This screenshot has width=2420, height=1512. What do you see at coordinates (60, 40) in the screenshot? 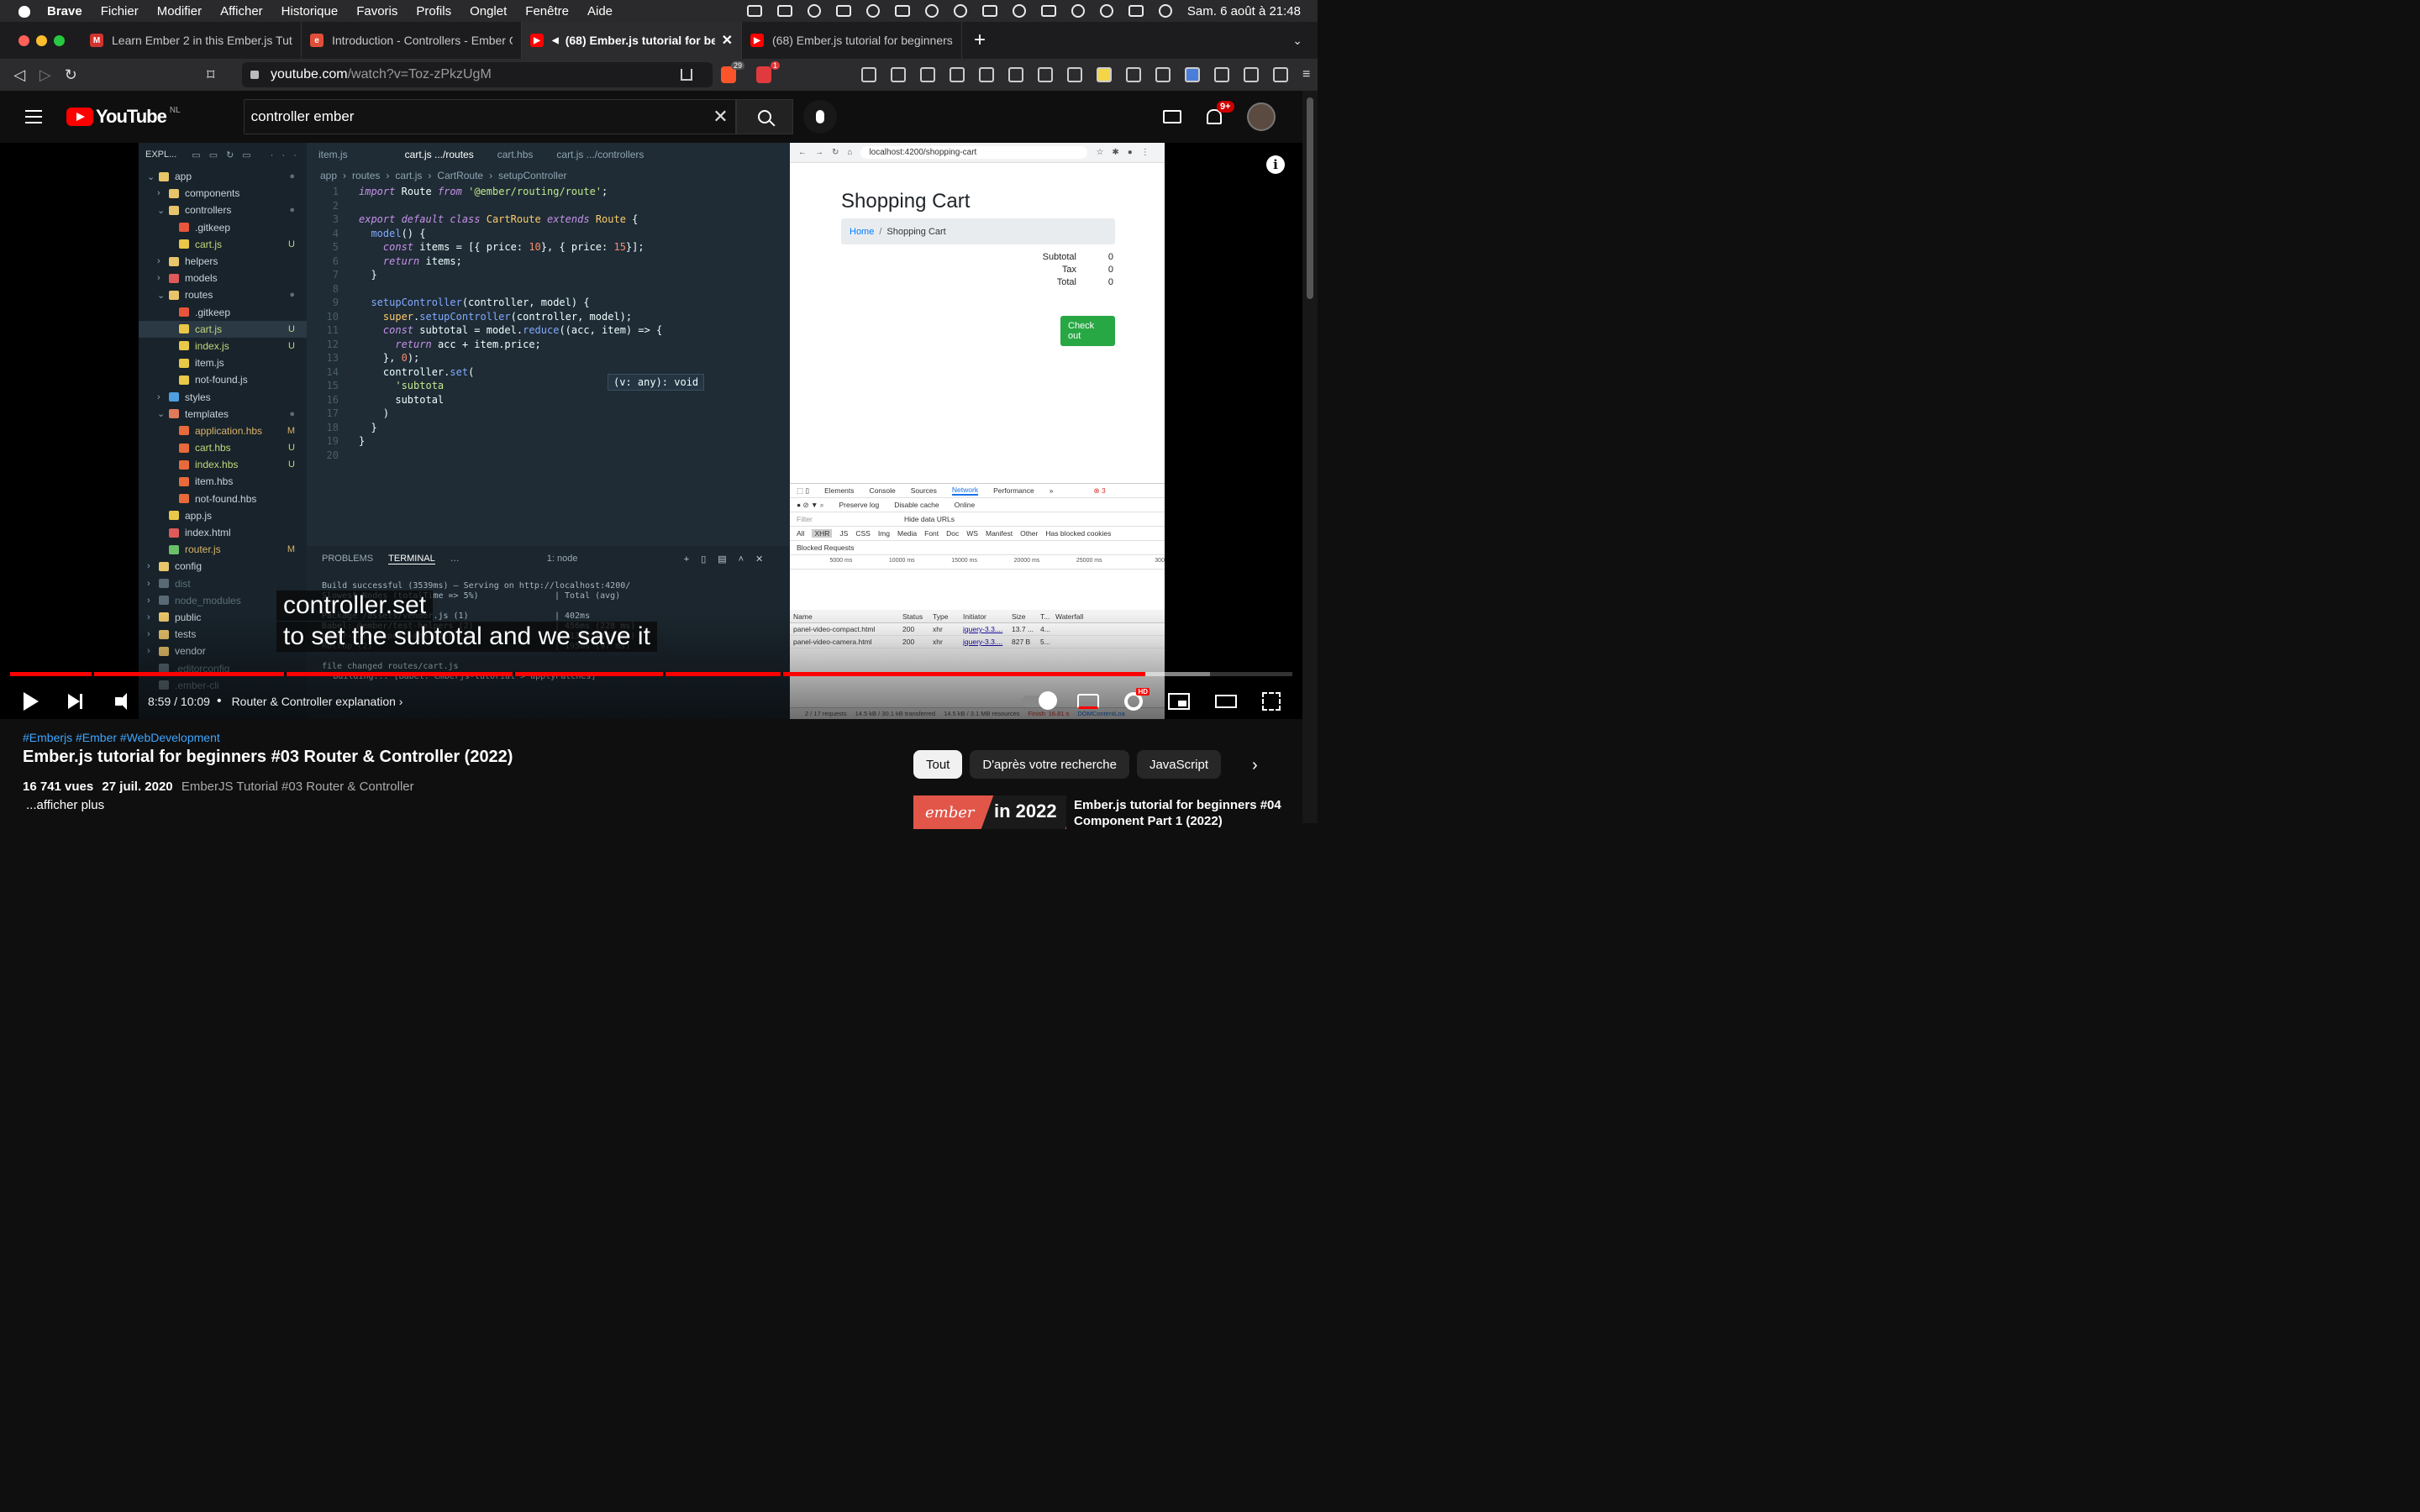
I see `zoom-window-button` at bounding box center [60, 40].